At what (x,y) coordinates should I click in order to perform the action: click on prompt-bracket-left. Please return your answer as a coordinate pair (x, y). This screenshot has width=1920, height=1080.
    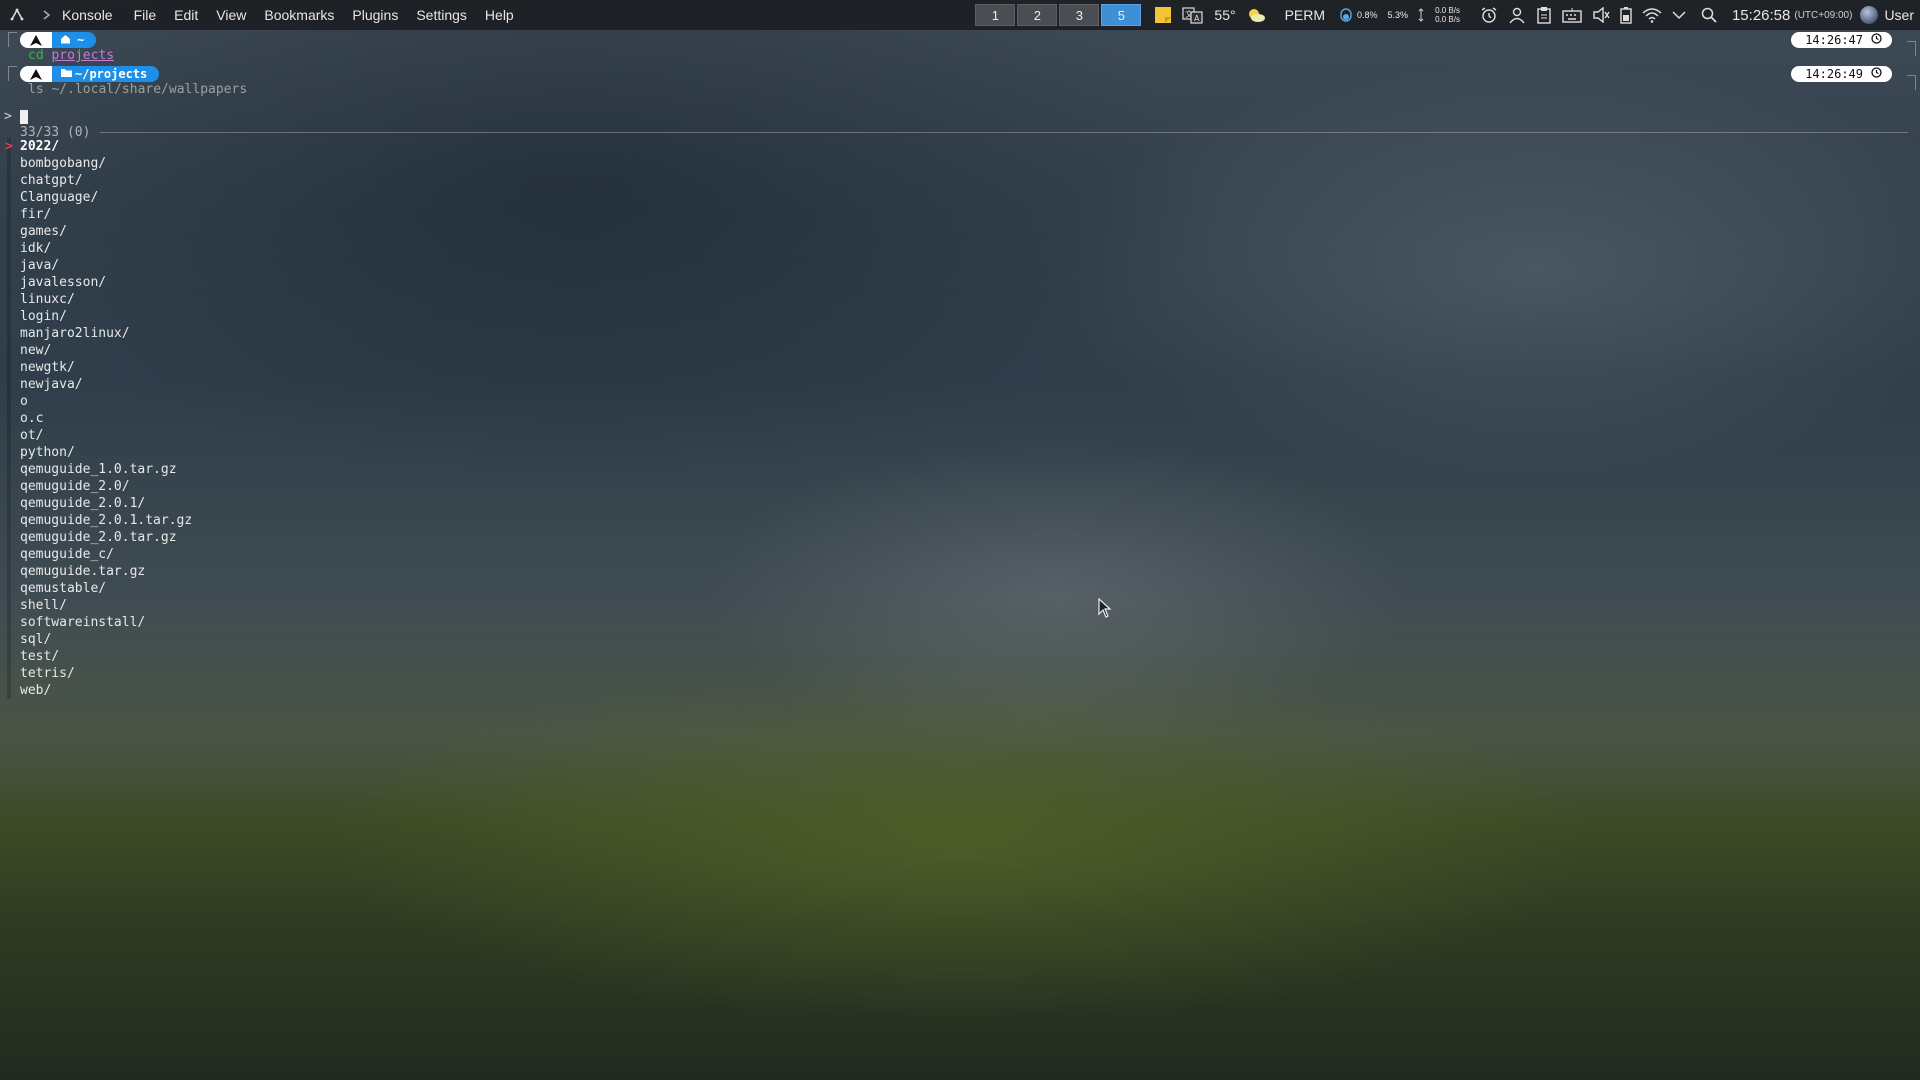
    Looking at the image, I should click on (12, 73).